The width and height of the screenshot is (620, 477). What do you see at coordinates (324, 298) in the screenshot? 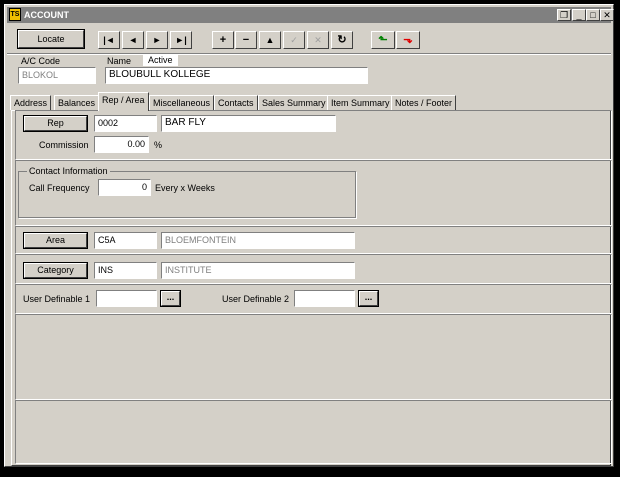
I see `user-definable-2-field` at bounding box center [324, 298].